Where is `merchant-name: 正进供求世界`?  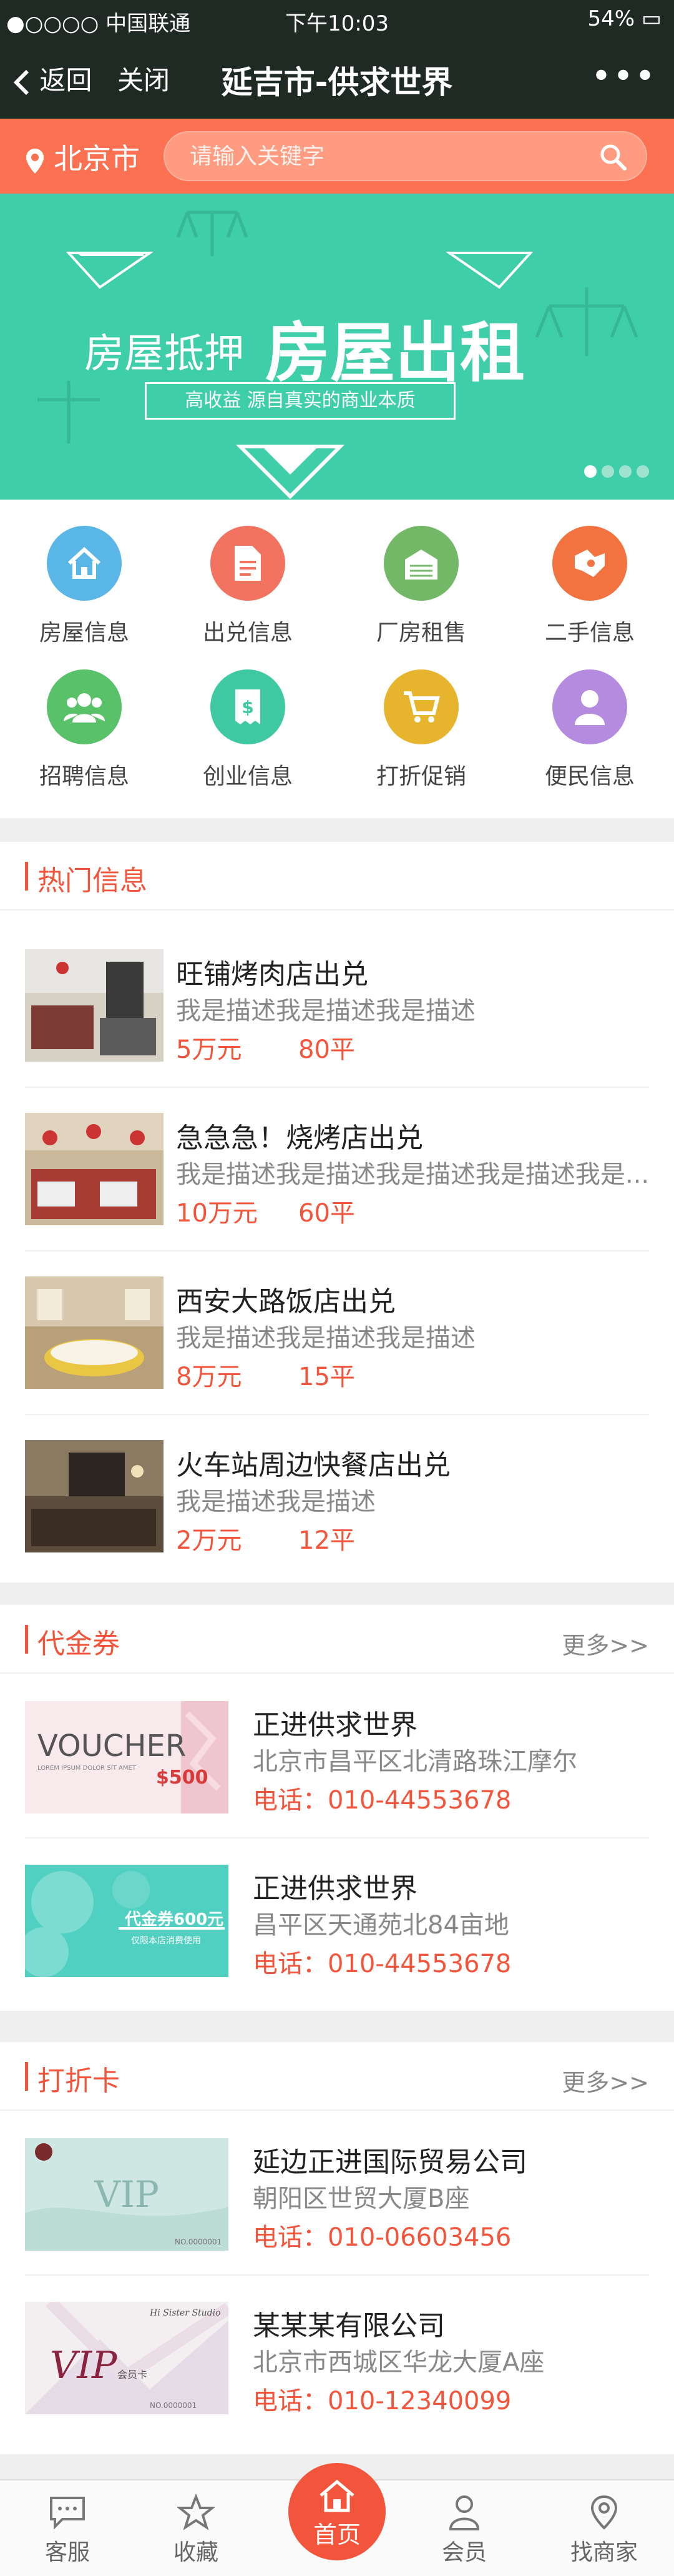 merchant-name: 正进供求世界 is located at coordinates (335, 1889).